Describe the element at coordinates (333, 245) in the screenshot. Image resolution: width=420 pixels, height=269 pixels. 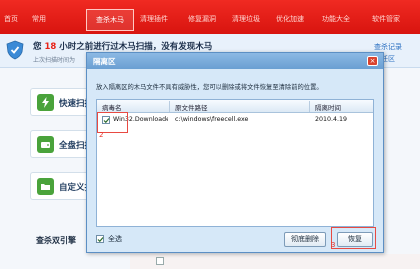
I see `annotation-number: 3` at that location.